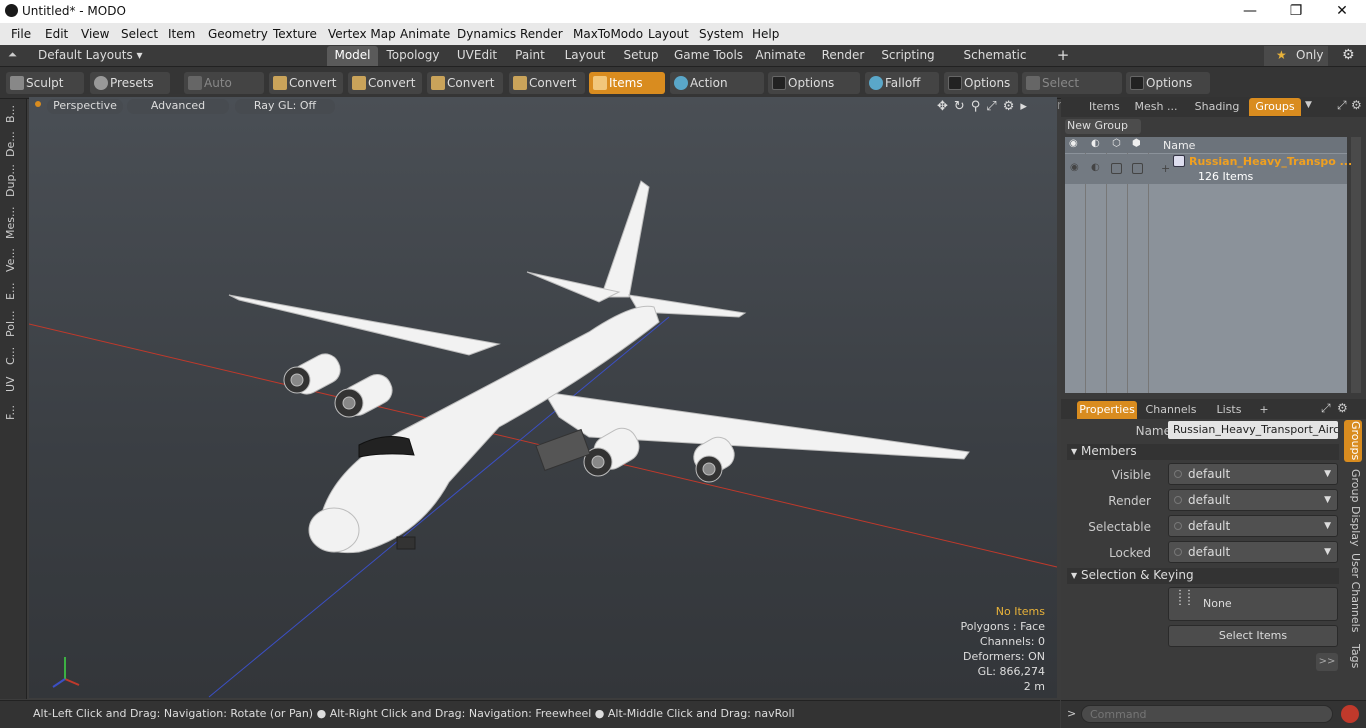  What do you see at coordinates (668, 34) in the screenshot?
I see `menu-layout: Layout` at bounding box center [668, 34].